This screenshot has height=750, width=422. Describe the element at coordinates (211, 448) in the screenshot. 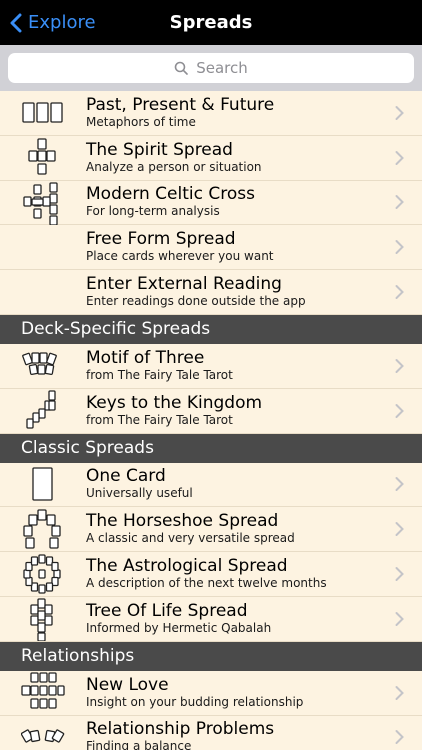

I see `section-header: Classic Spreads` at that location.